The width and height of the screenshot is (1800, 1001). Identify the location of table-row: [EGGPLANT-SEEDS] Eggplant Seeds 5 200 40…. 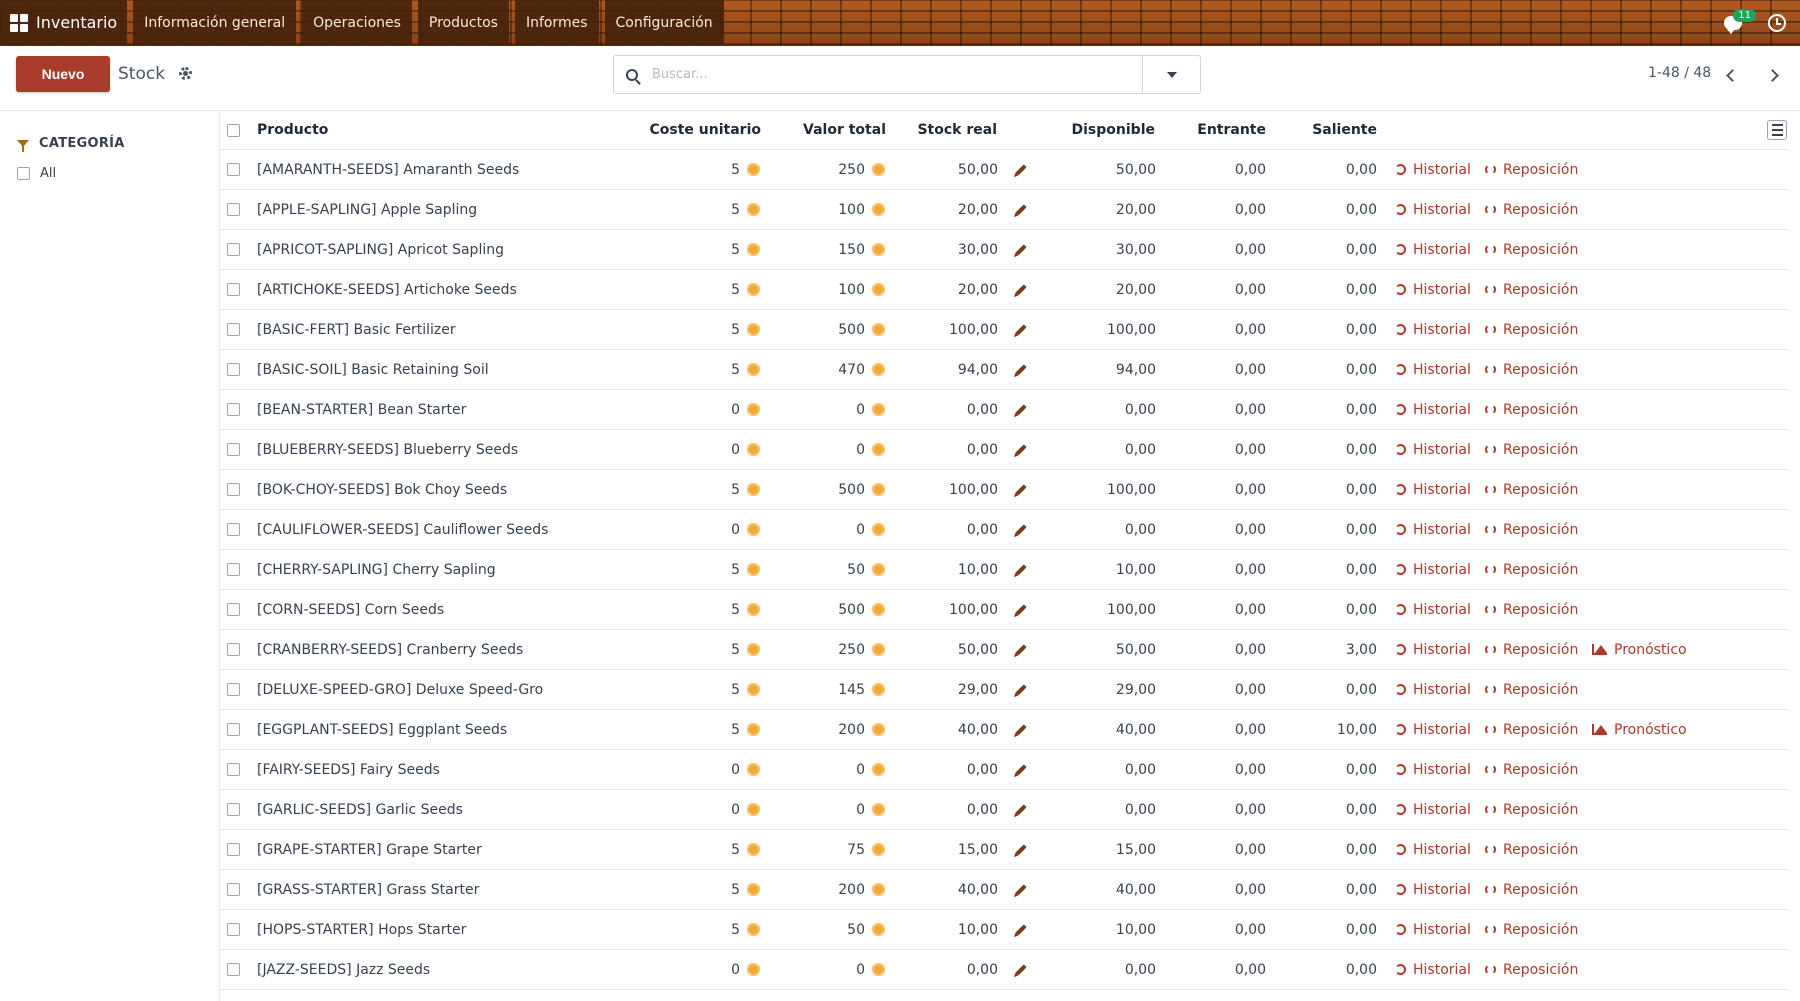
(1004, 730).